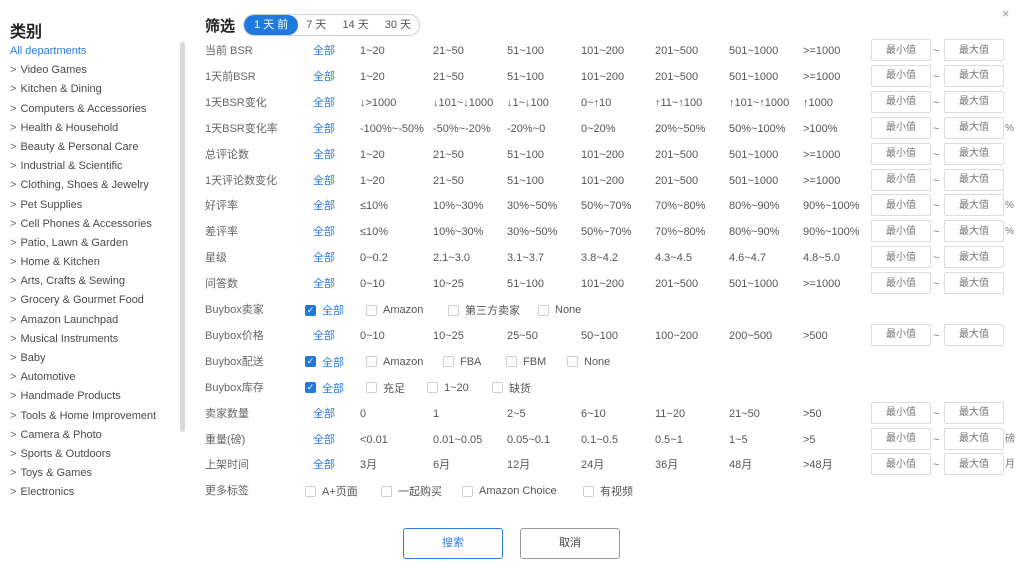  I want to click on sidebar-item: > Toys & Games, so click(95, 473).